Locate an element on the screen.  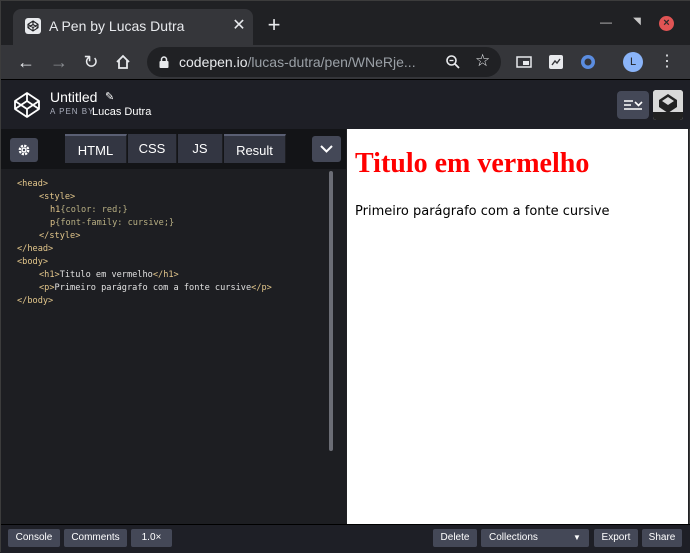
code-line: h1{color: red;} is located at coordinates (89, 210).